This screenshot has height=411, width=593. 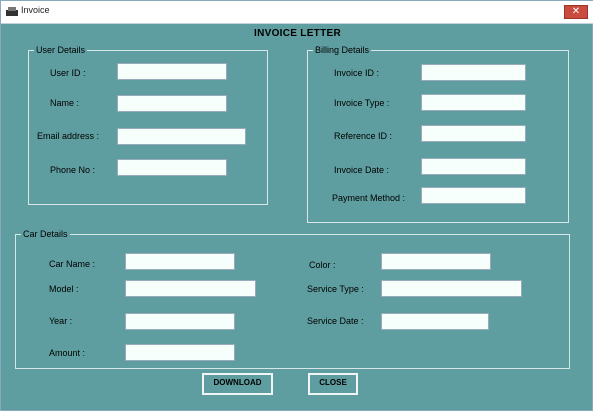 I want to click on reference-id-input, so click(x=473, y=133).